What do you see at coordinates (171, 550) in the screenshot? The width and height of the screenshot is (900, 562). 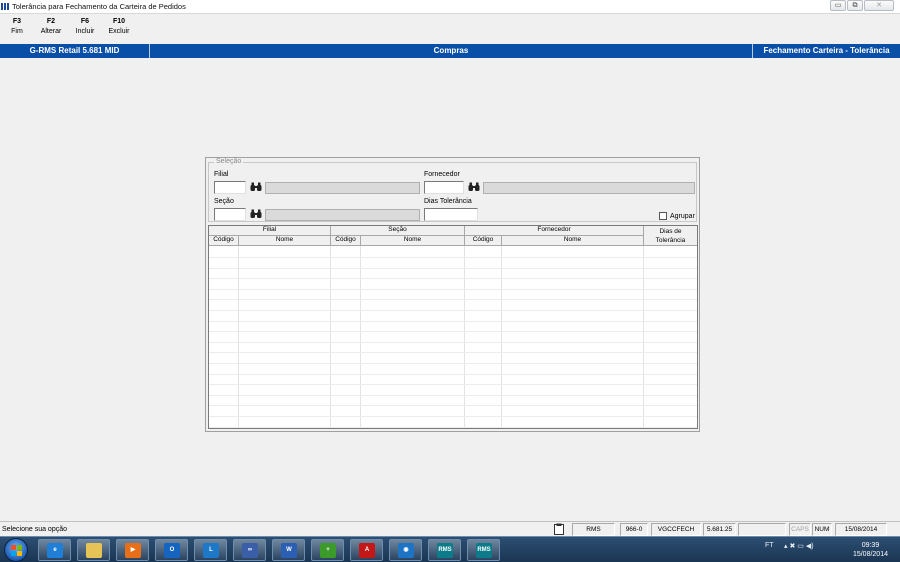 I see `taskbar-app-button: O` at bounding box center [171, 550].